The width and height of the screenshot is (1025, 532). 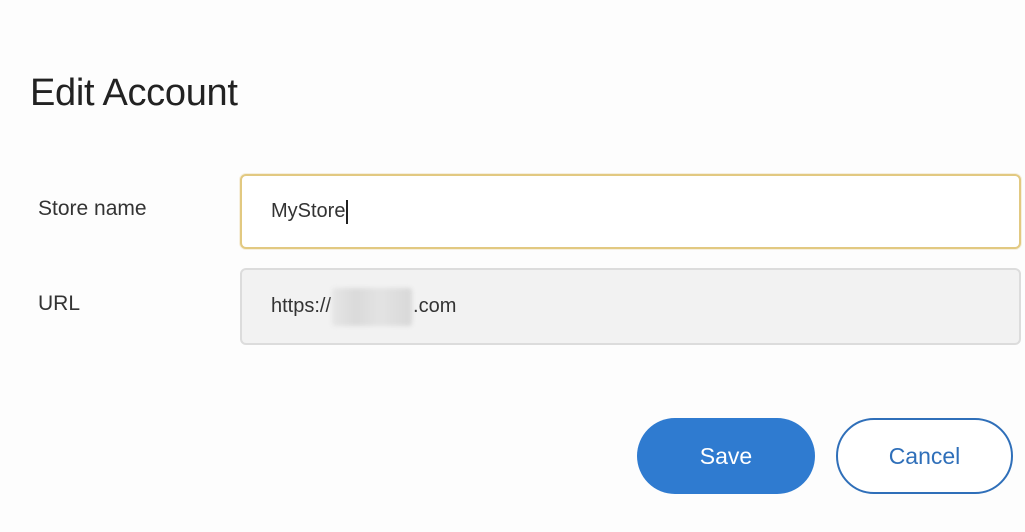 What do you see at coordinates (372, 306) in the screenshot?
I see `redacted-domain` at bounding box center [372, 306].